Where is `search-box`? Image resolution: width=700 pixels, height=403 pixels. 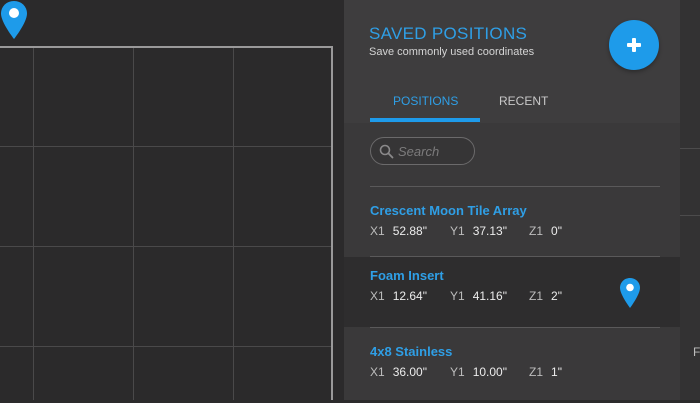 search-box is located at coordinates (422, 151).